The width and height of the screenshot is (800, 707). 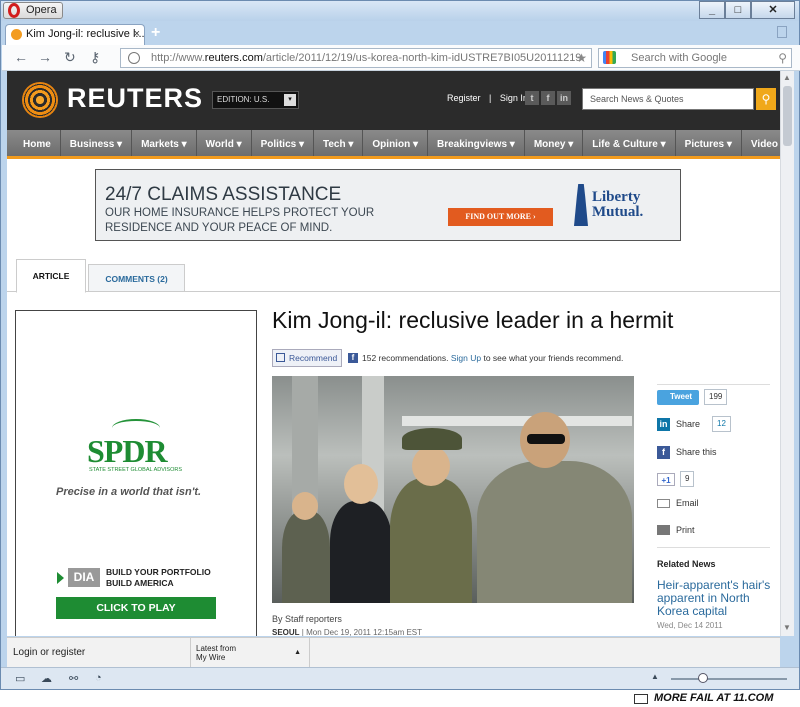 What do you see at coordinates (97, 143) in the screenshot?
I see `nav-item: Business ▾` at bounding box center [97, 143].